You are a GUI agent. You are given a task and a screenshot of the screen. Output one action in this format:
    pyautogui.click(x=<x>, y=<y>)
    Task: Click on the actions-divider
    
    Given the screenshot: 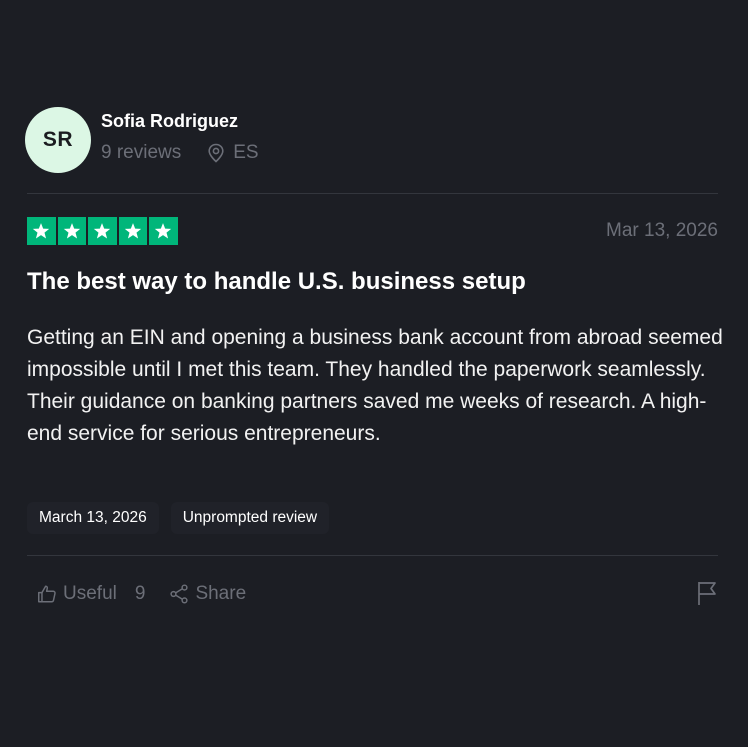 What is the action you would take?
    pyautogui.click(x=372, y=555)
    